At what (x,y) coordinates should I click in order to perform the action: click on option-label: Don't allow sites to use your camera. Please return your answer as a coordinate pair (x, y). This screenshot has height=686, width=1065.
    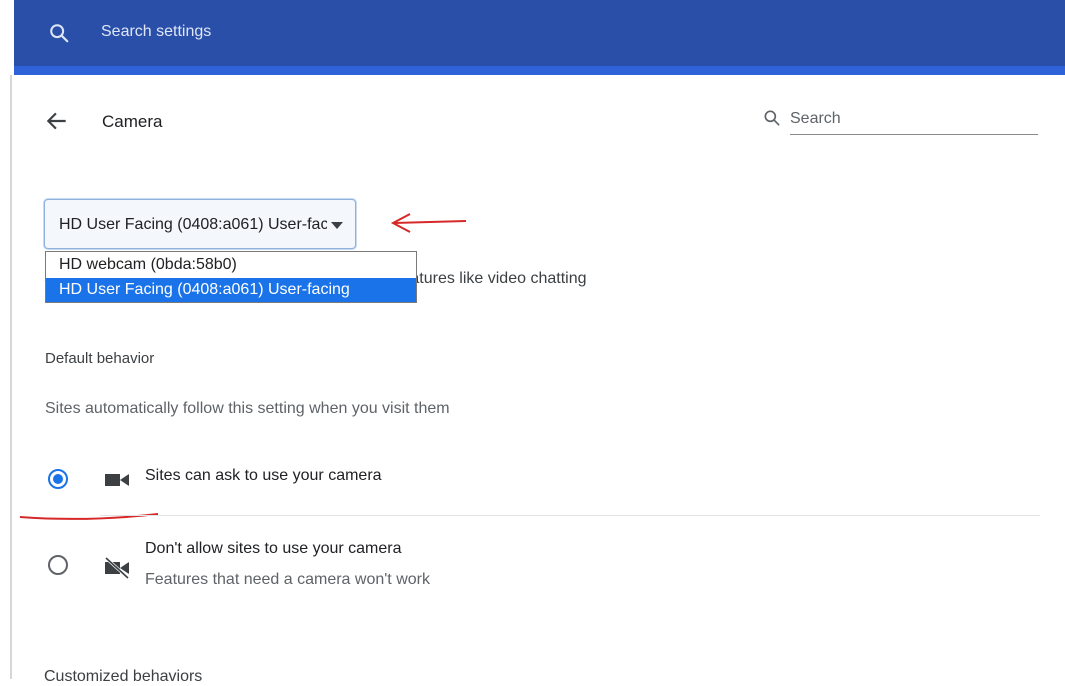
    Looking at the image, I should click on (273, 548).